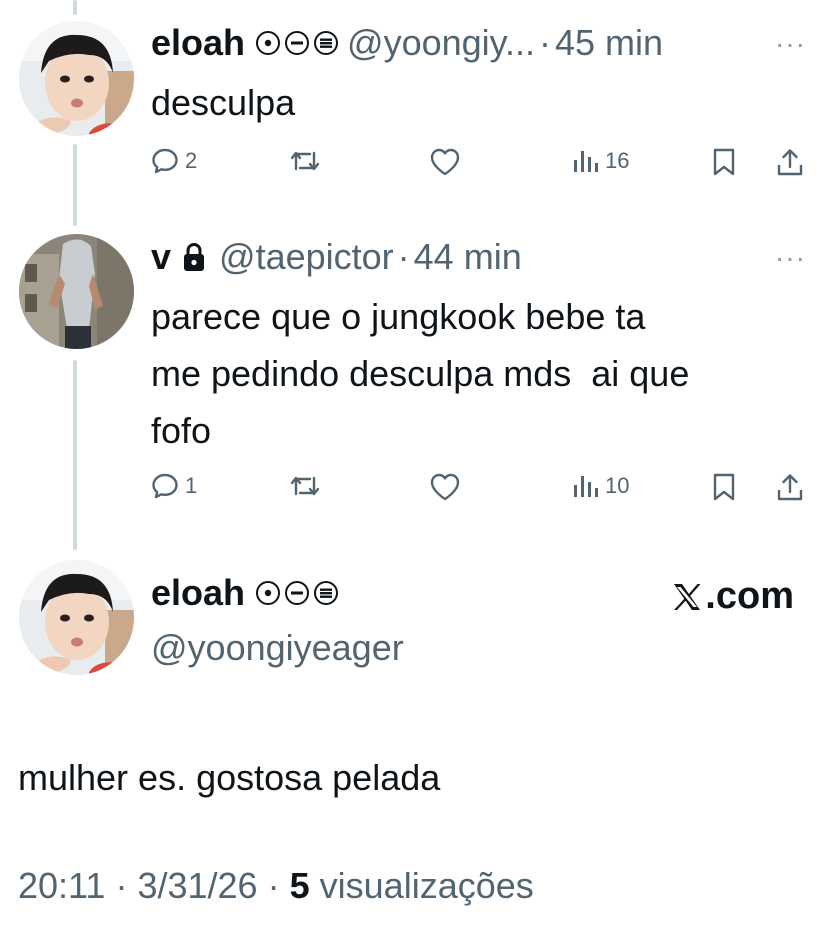  What do you see at coordinates (398, 316) in the screenshot?
I see `tweet-text-line: parece que o jungkook bebe ta` at bounding box center [398, 316].